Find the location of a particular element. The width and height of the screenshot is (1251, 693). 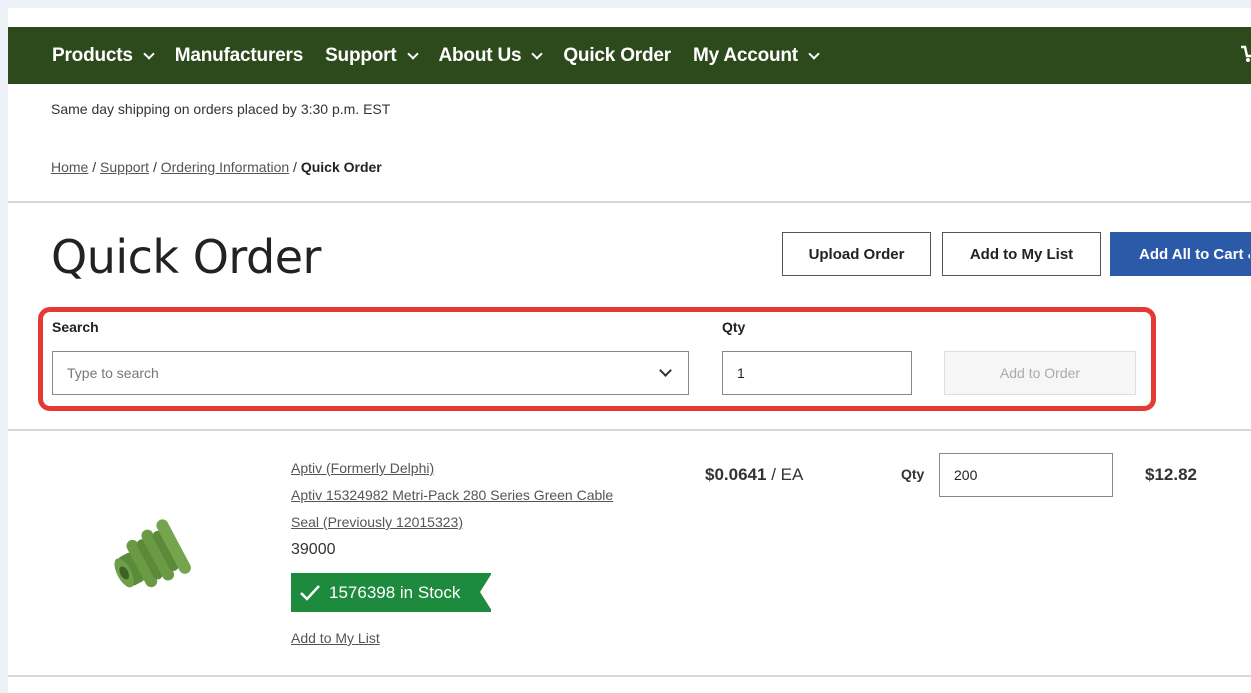

nav-label: Products is located at coordinates (92, 55).